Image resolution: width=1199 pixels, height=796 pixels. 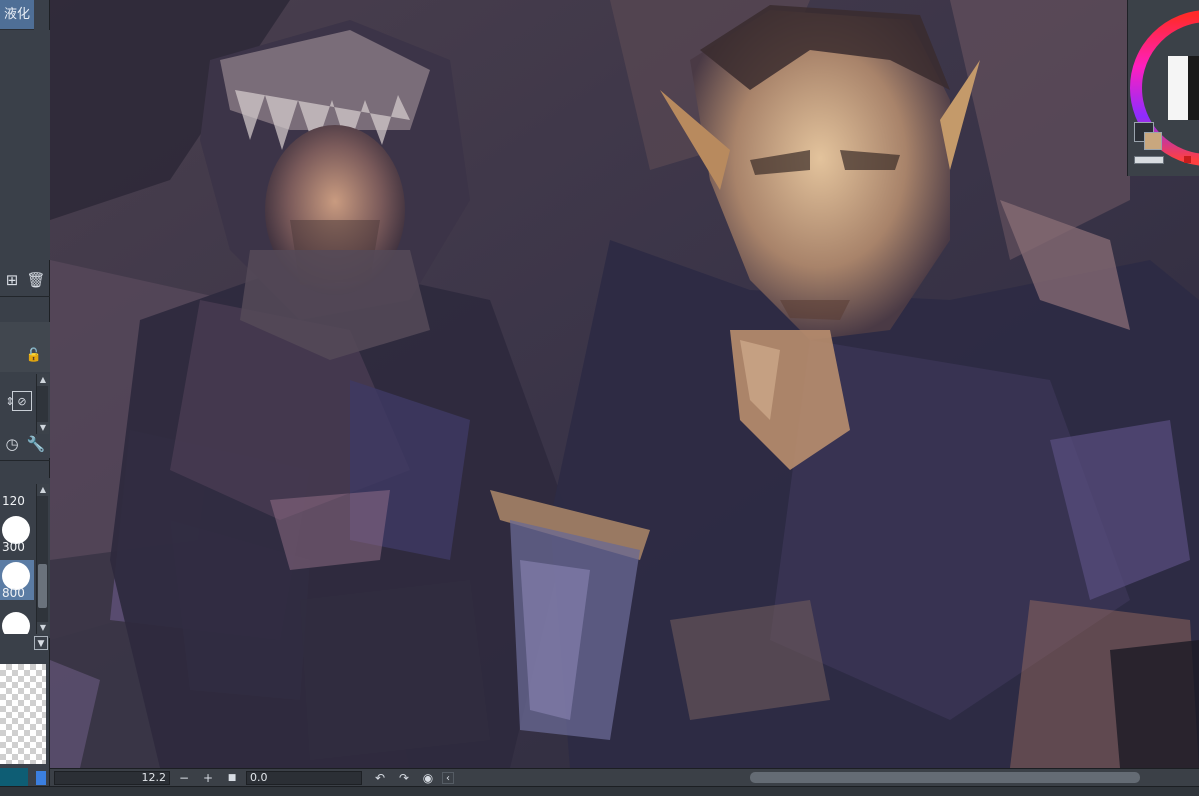 What do you see at coordinates (22, 401) in the screenshot?
I see `mask-icon: ⊘` at bounding box center [22, 401].